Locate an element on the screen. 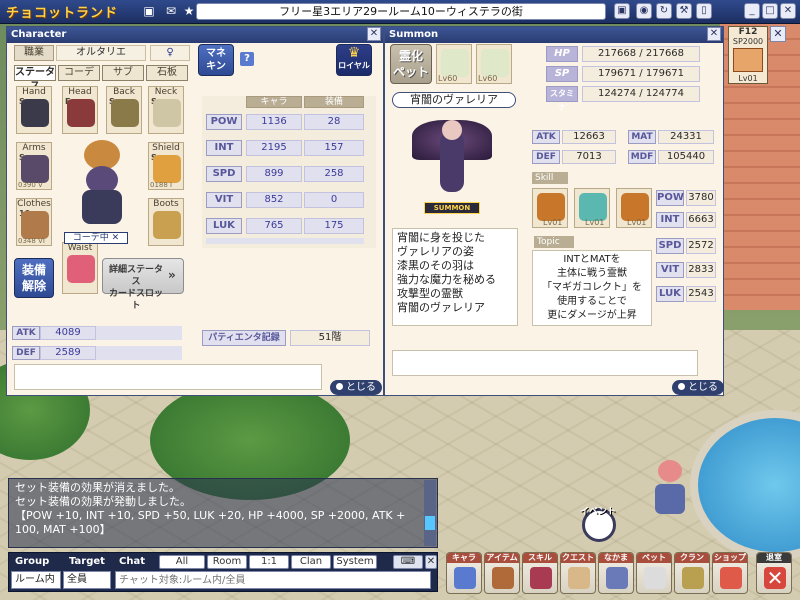 The height and width of the screenshot is (600, 800). slot-hand: Hand S is located at coordinates (34, 110).